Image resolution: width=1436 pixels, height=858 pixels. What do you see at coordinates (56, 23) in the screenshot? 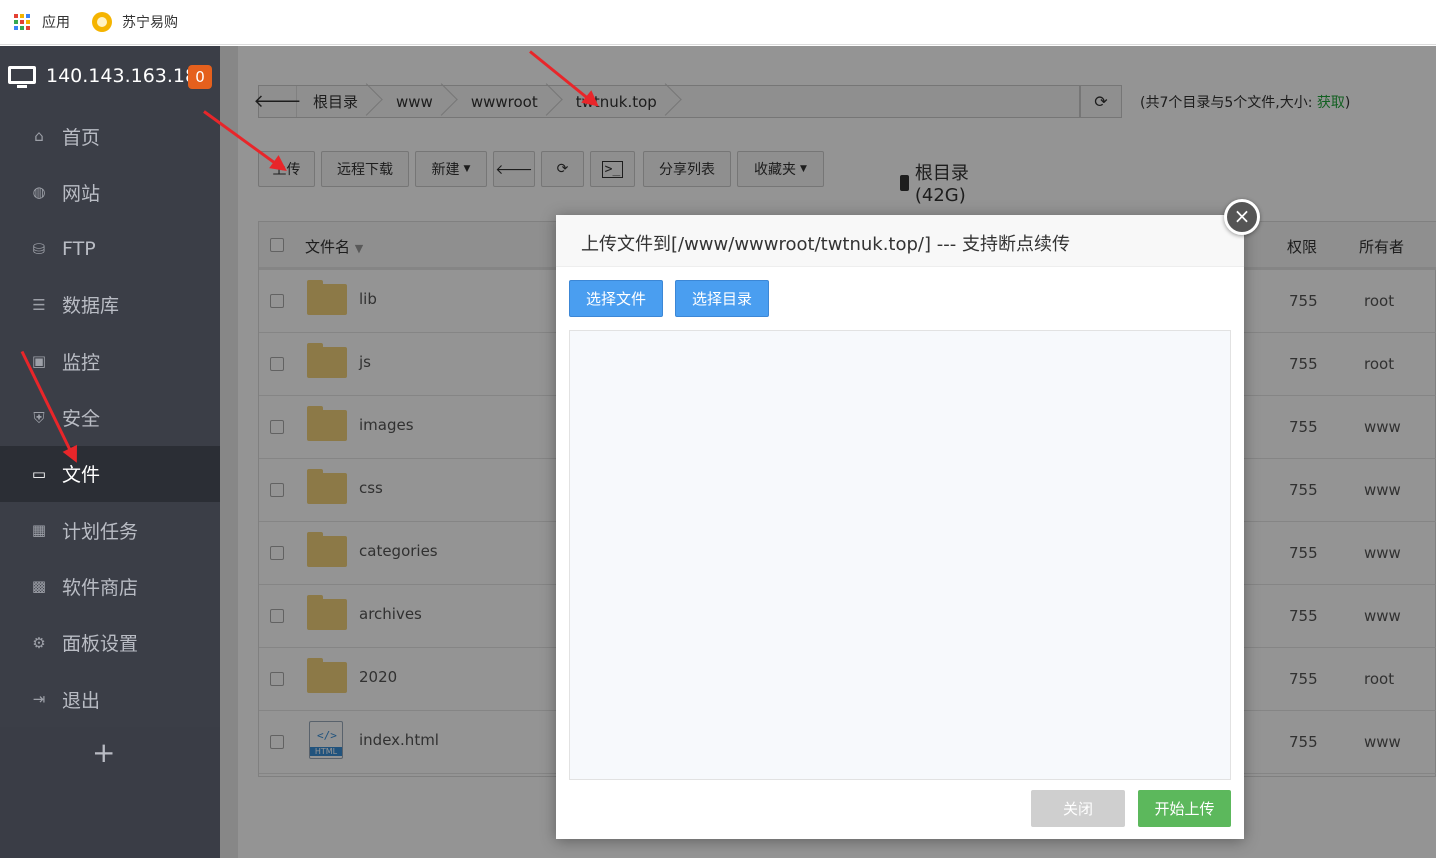
I see `bookmark-apps-label: 应用` at bounding box center [56, 23].